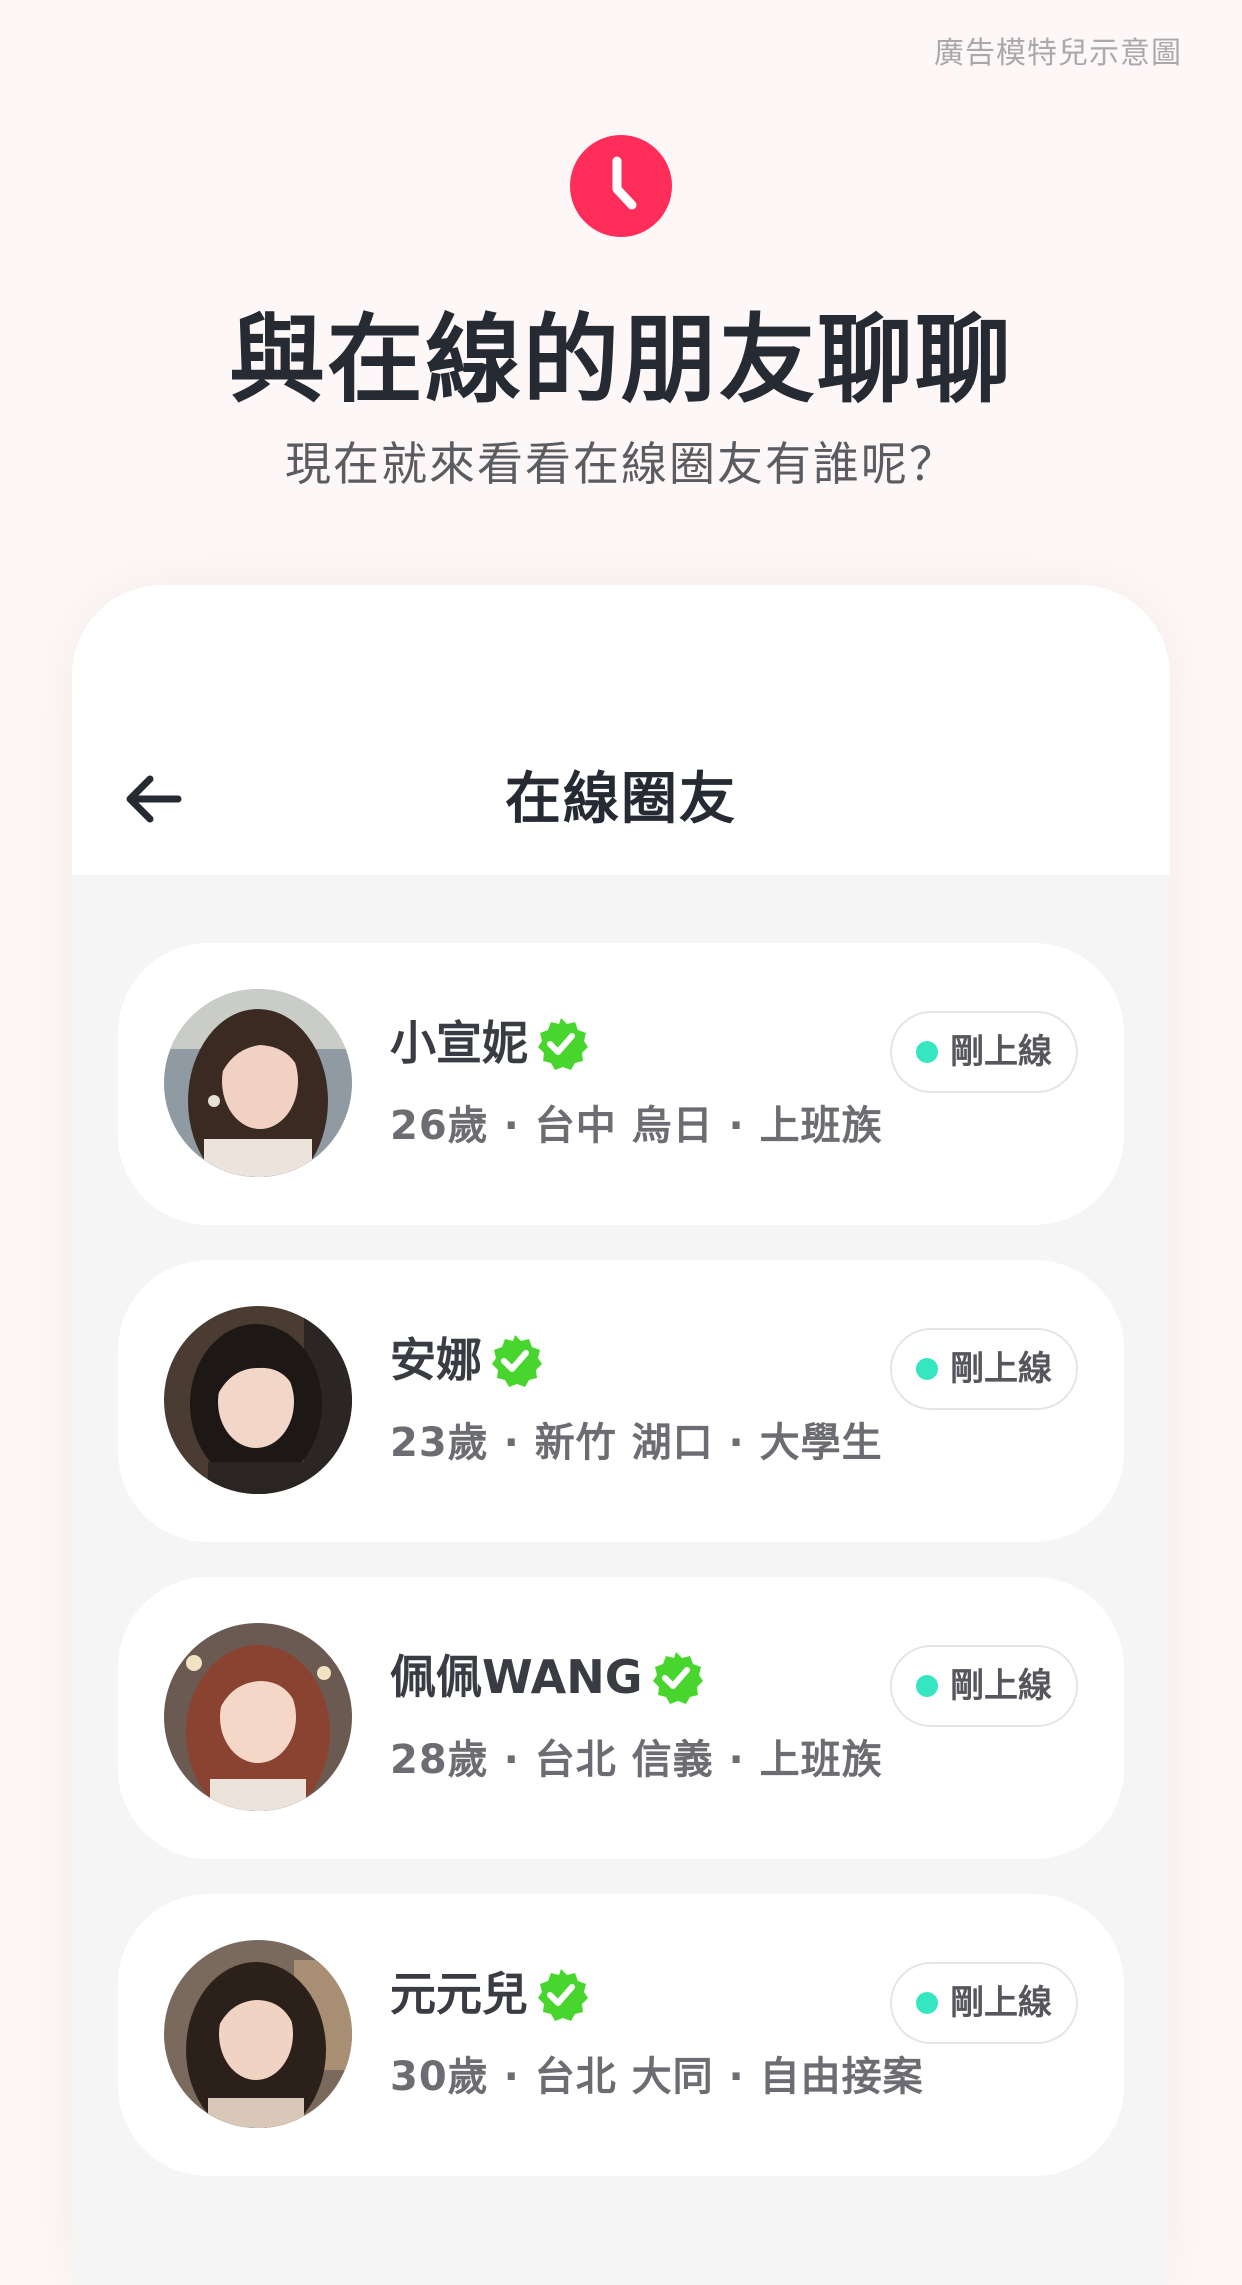  What do you see at coordinates (636, 1126) in the screenshot?
I see `user-meta: 26歲 · 台中 烏日 · 上班族` at bounding box center [636, 1126].